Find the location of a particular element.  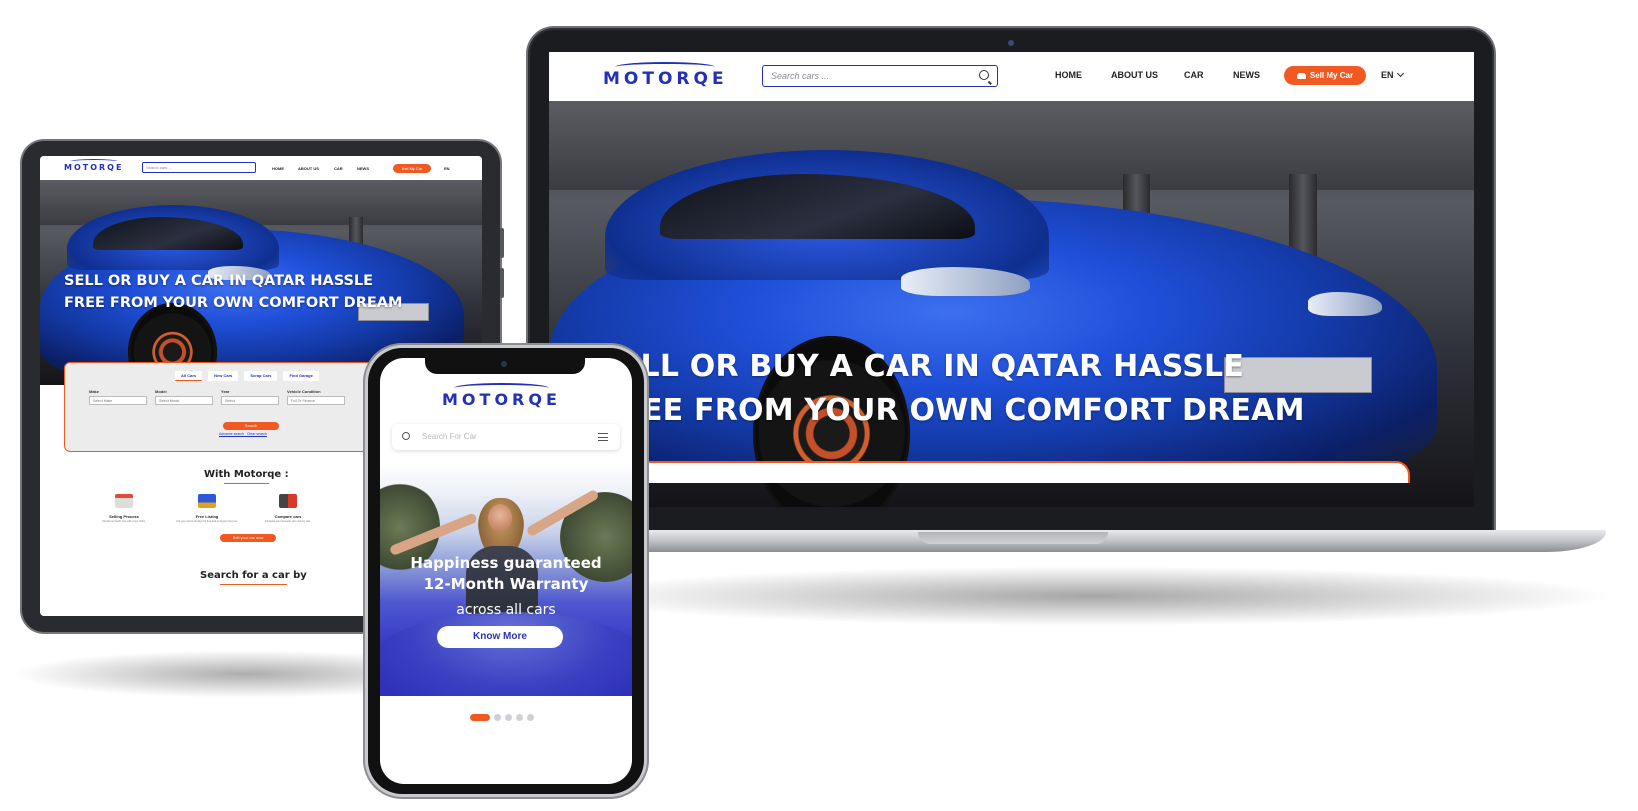

with-motorqe-title: With Motorqe : is located at coordinates (246, 476).